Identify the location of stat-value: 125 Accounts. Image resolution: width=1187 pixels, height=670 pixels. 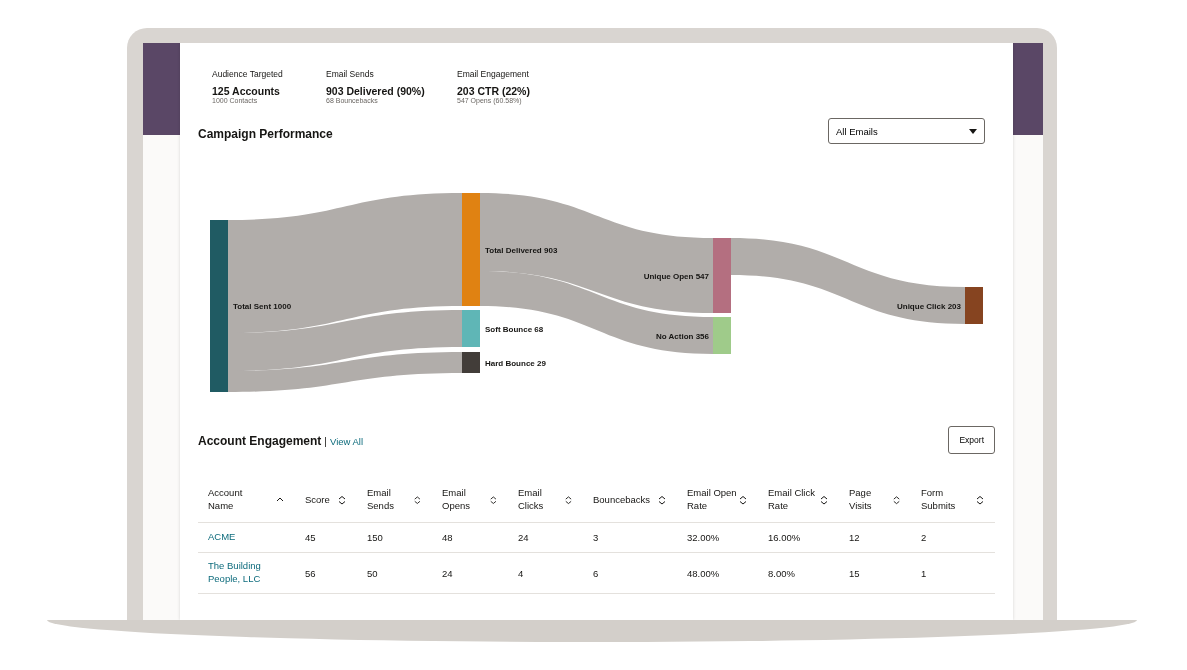
(246, 91).